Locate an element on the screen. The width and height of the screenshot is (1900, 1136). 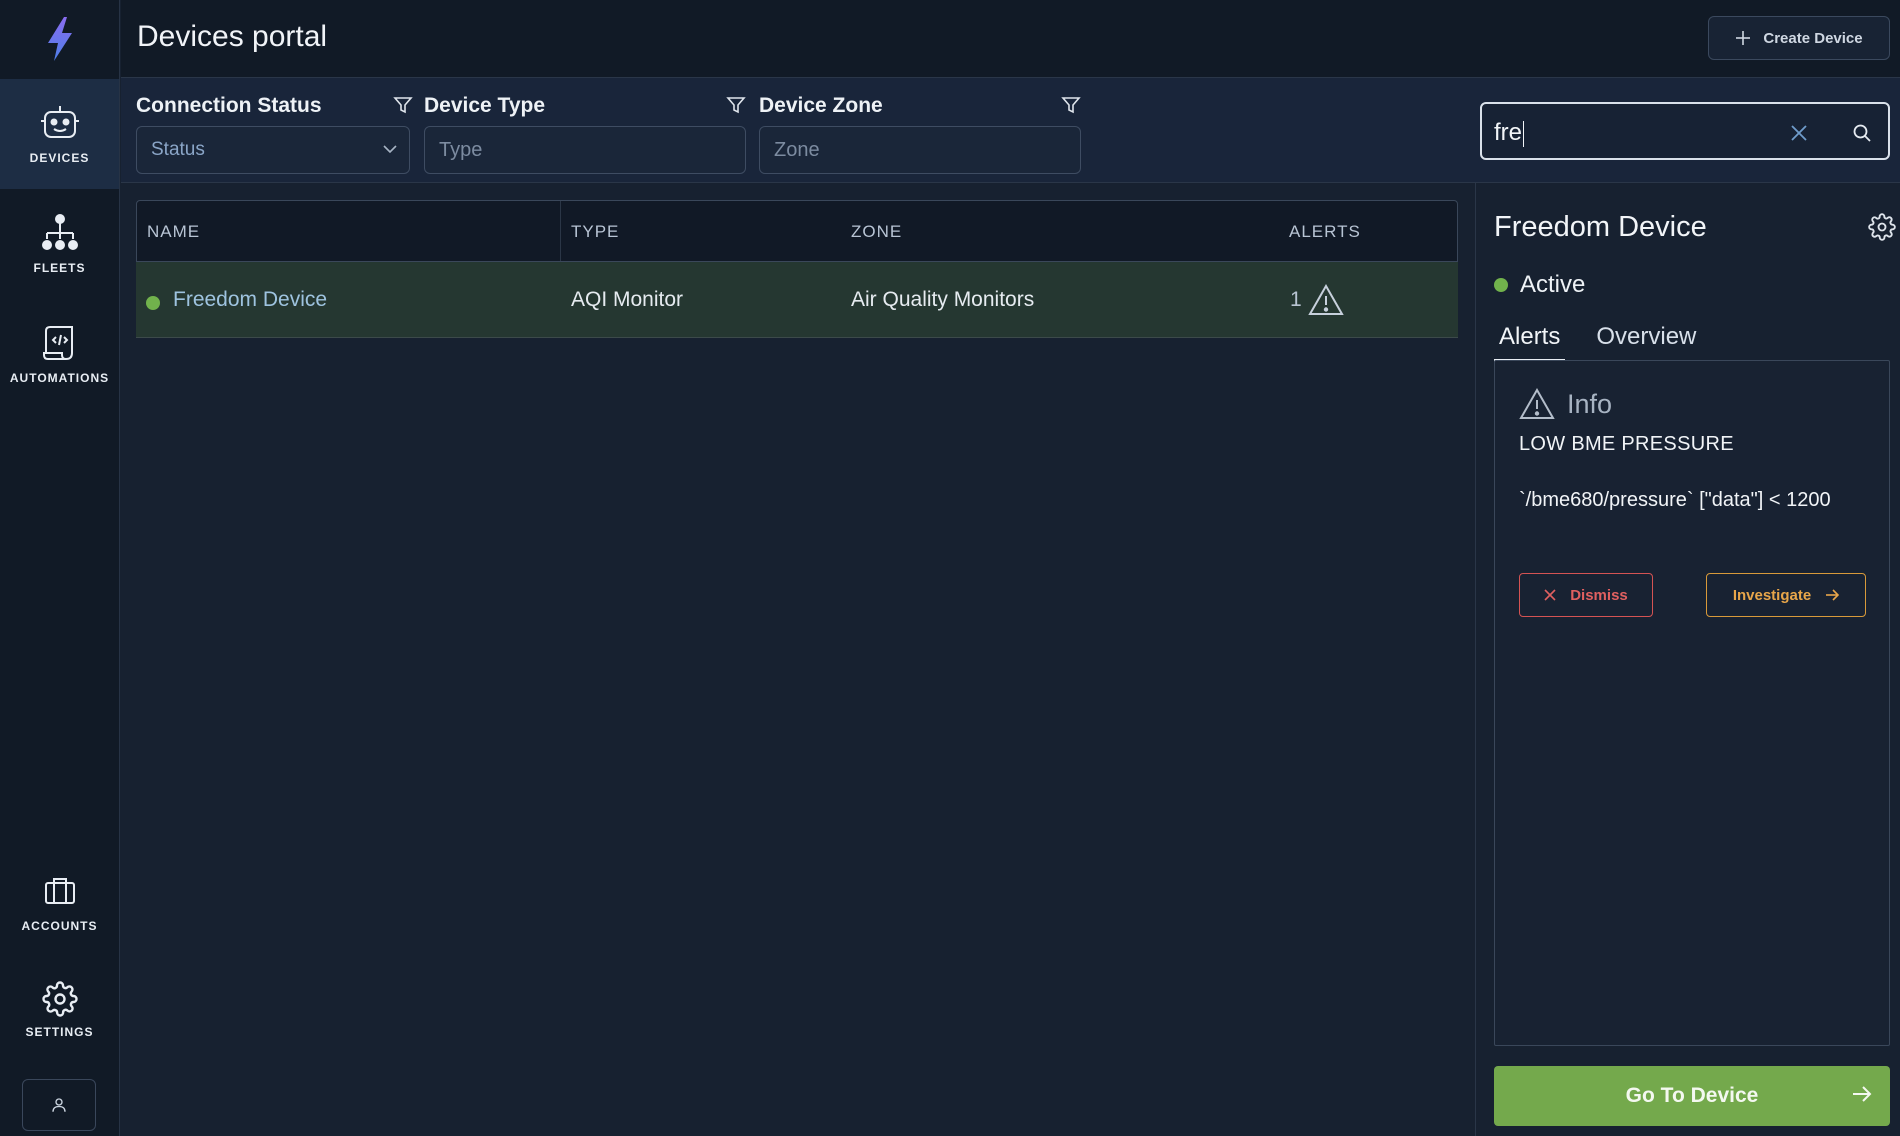
chevron-down-icon is located at coordinates (390, 149).